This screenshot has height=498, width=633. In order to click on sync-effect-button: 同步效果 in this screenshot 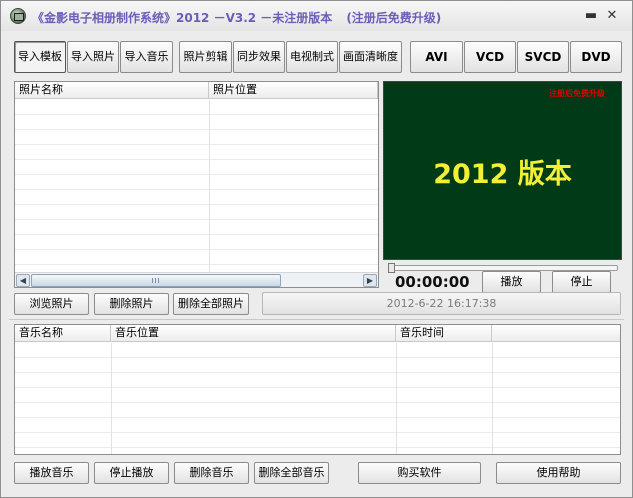, I will do `click(259, 57)`.